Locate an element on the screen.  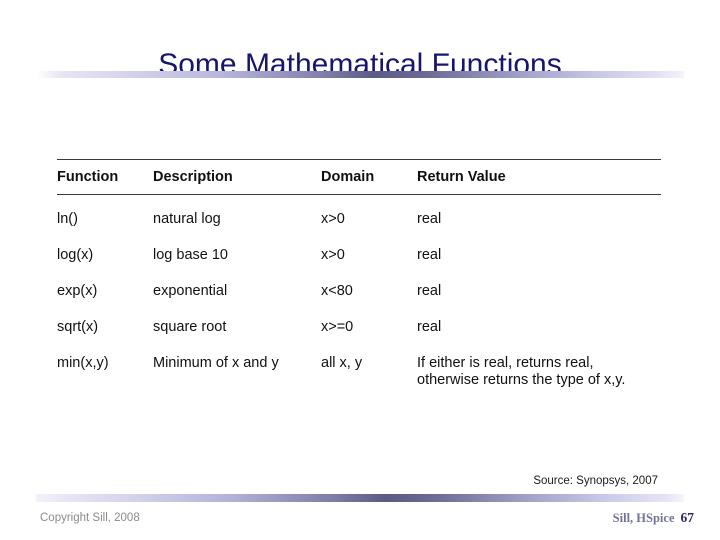
page-title: Some Mathematical Functions is located at coordinates (360, 65).